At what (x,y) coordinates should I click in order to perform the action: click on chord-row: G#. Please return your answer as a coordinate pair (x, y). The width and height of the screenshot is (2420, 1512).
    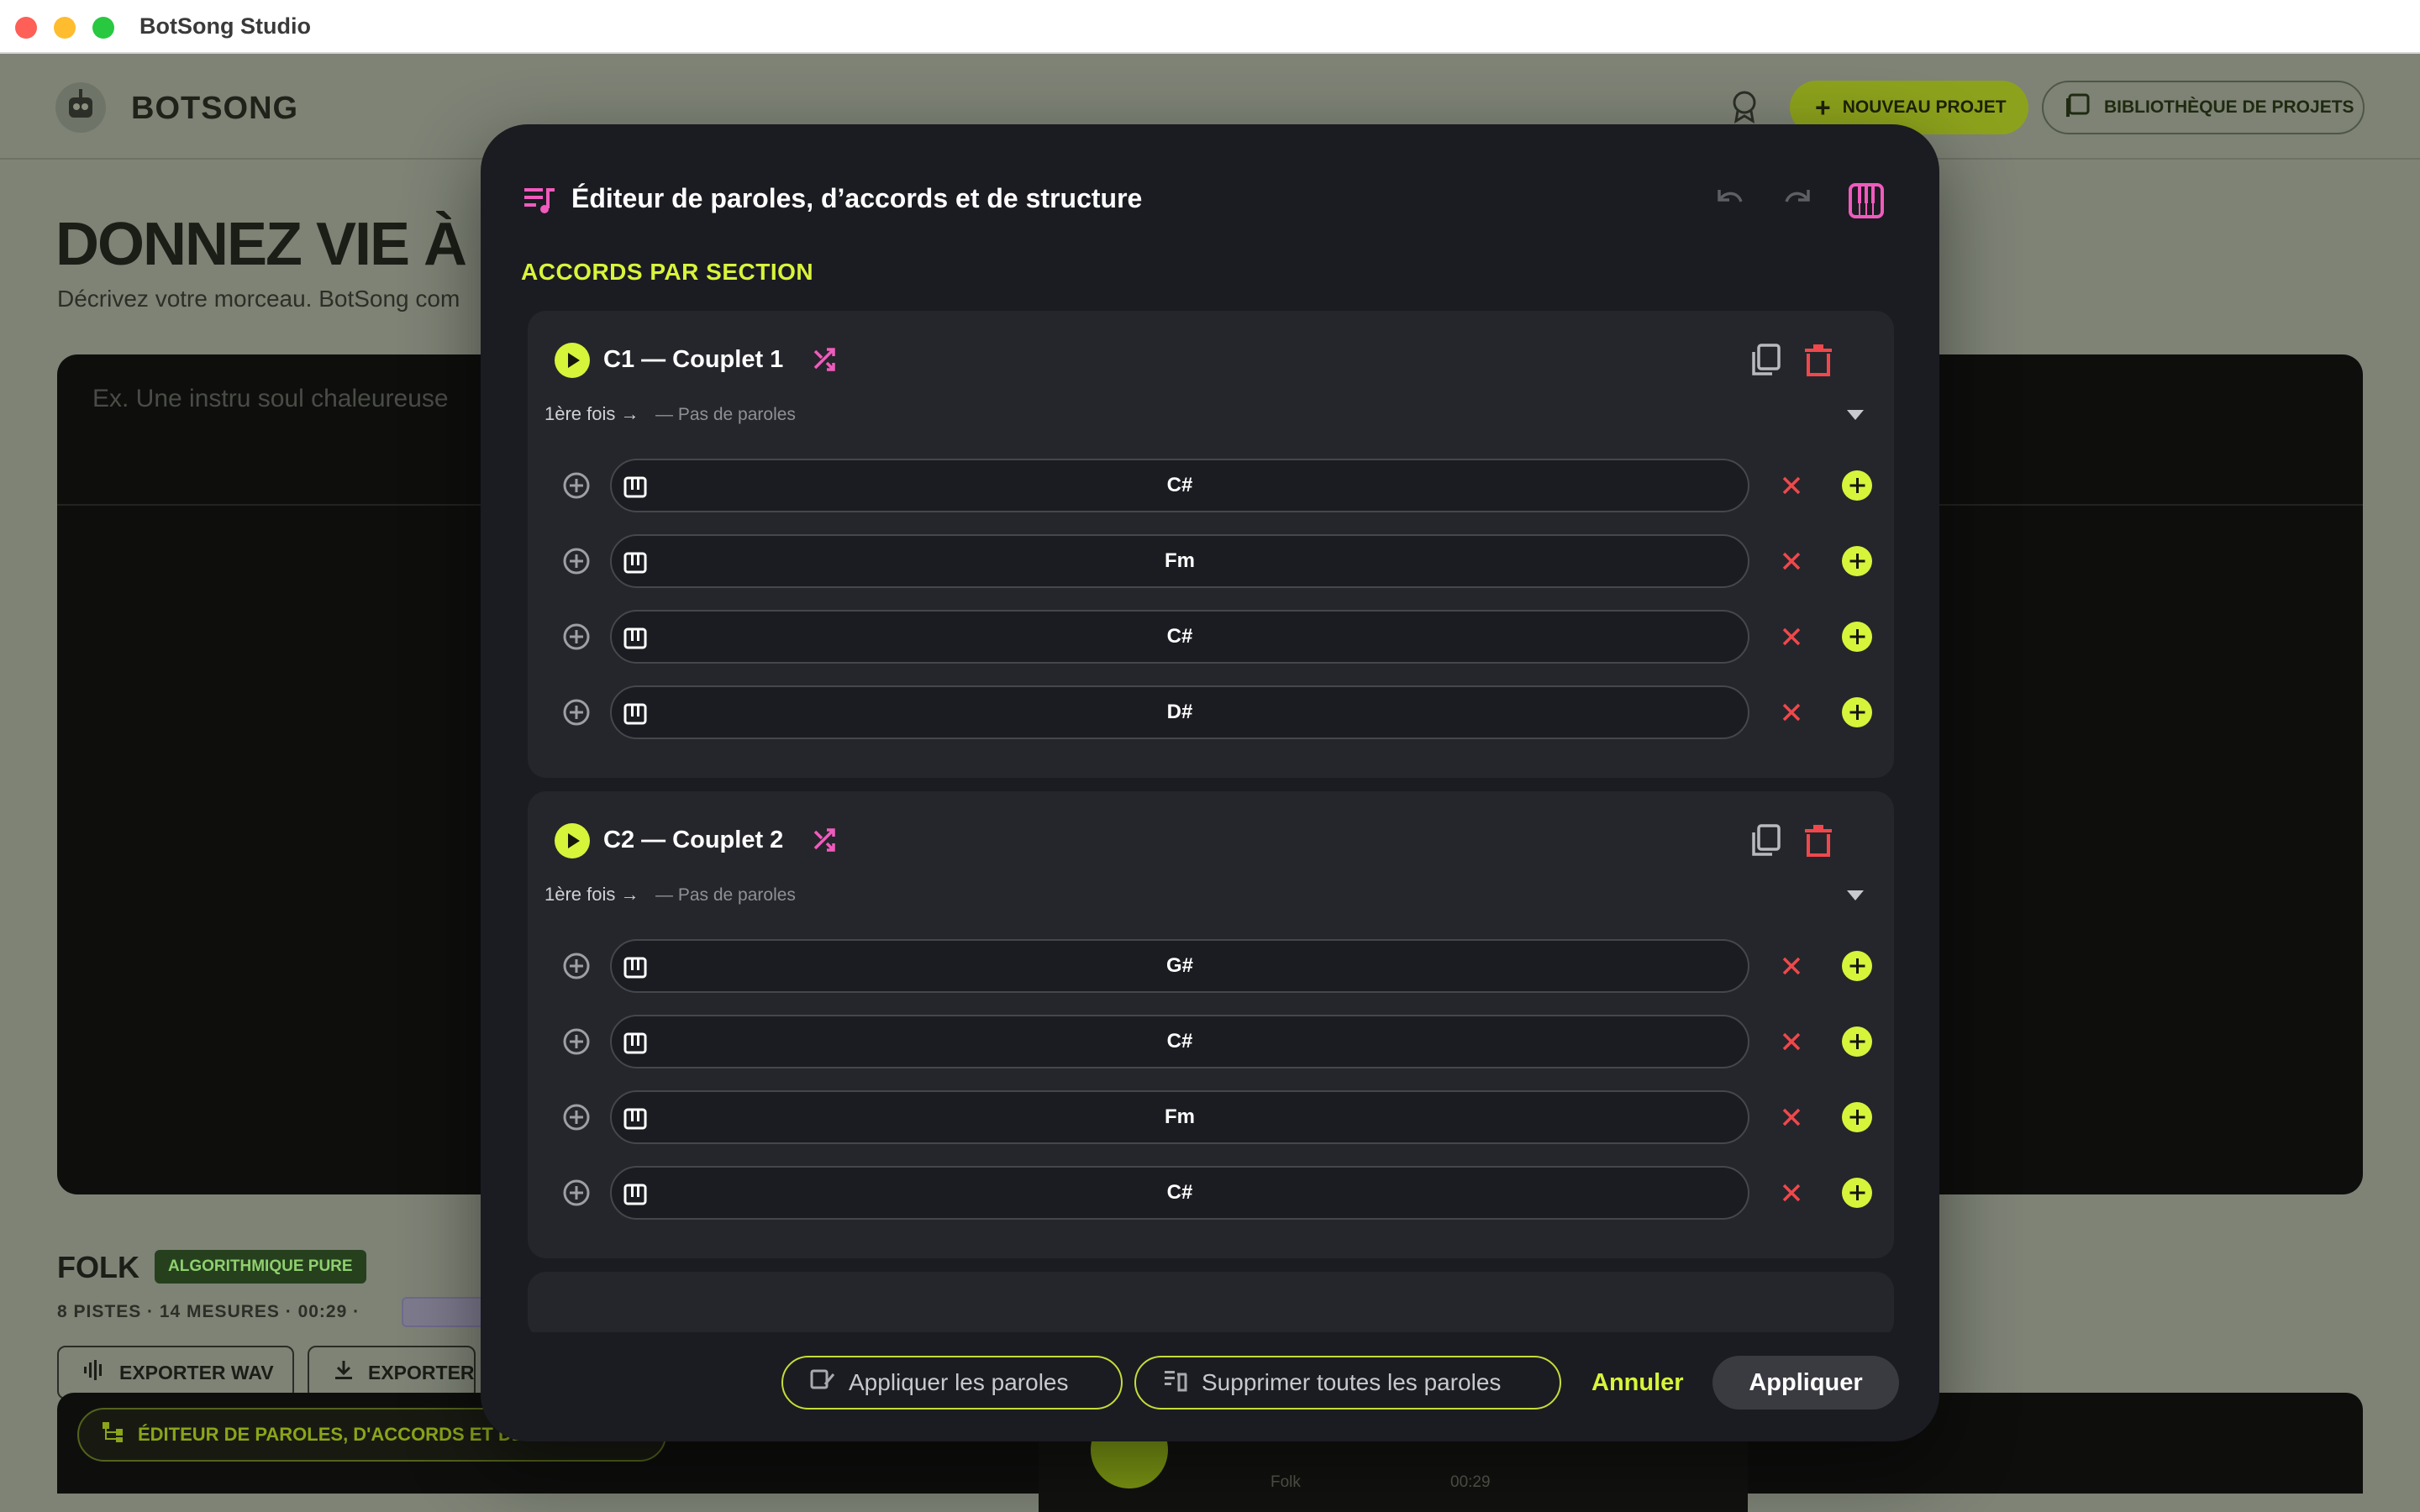
    Looking at the image, I should click on (1211, 966).